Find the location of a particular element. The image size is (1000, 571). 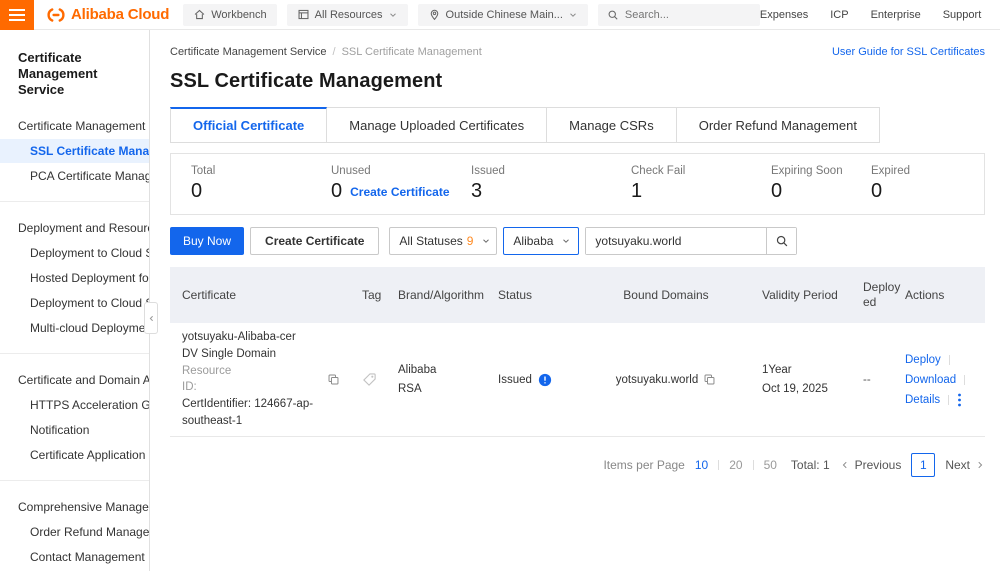

tab-manage-uploaded-certificates: Manage Uploaded Certificates is located at coordinates (437, 125).